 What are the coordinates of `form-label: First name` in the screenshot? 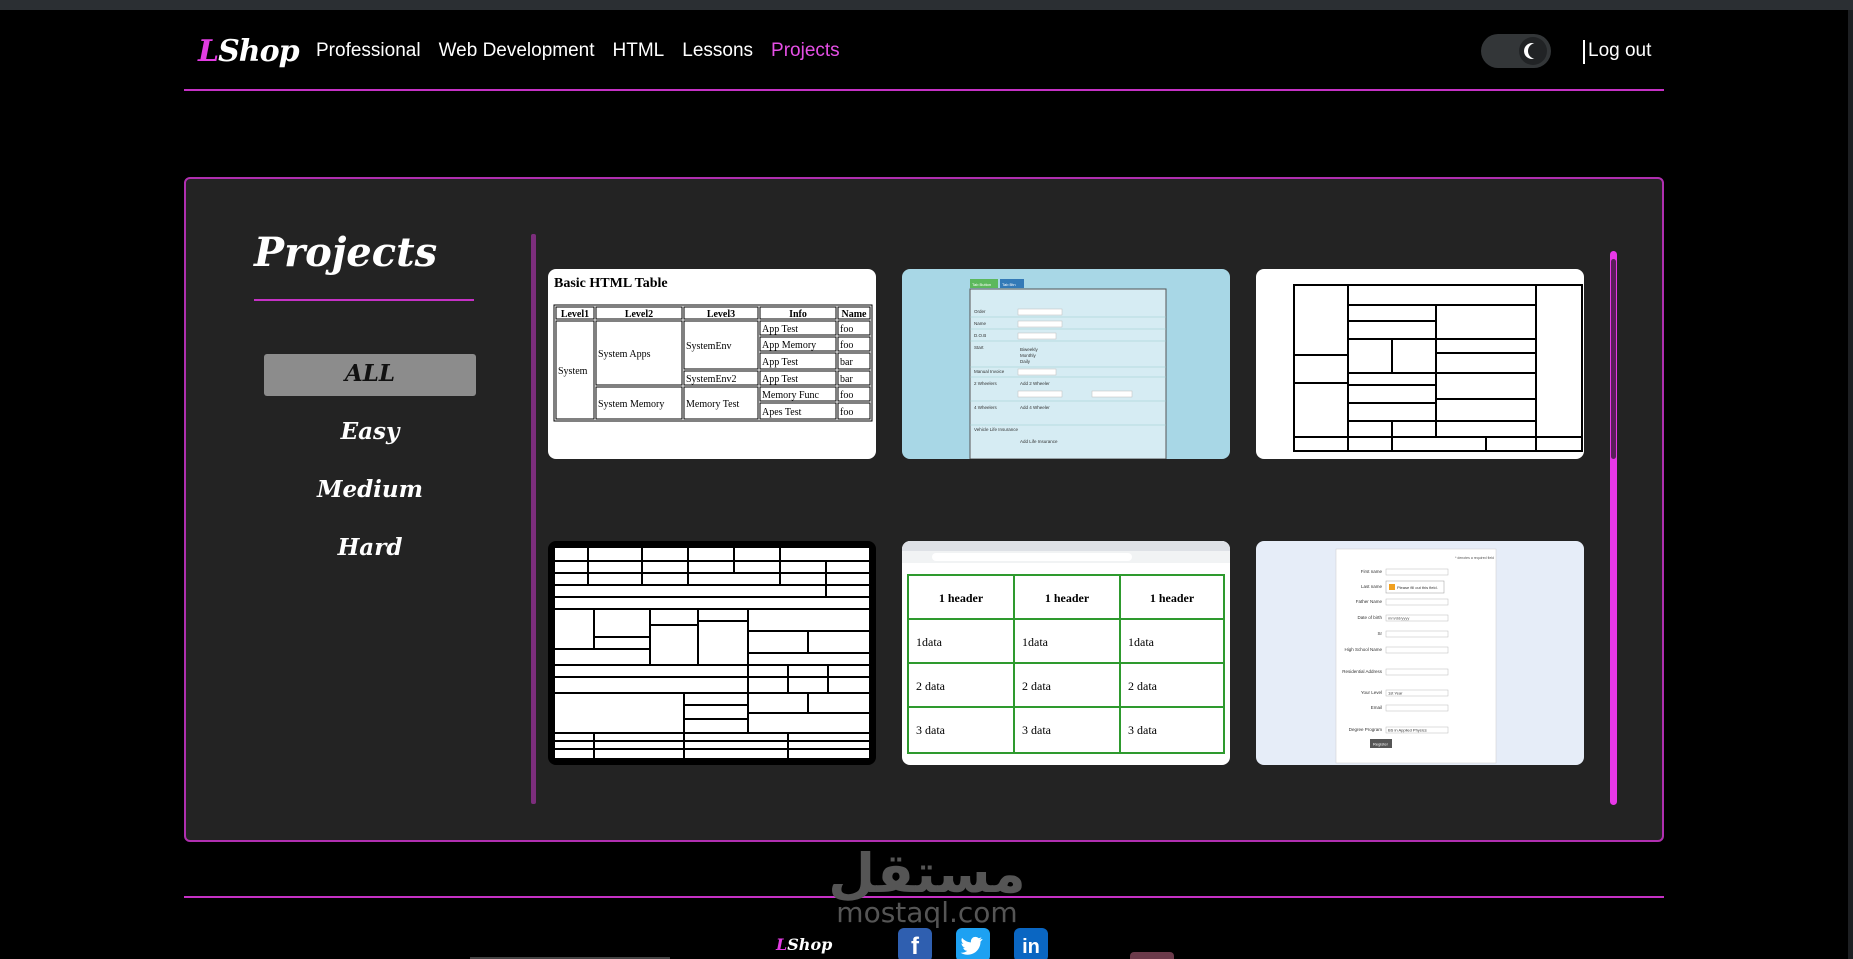 It's located at (1372, 571).